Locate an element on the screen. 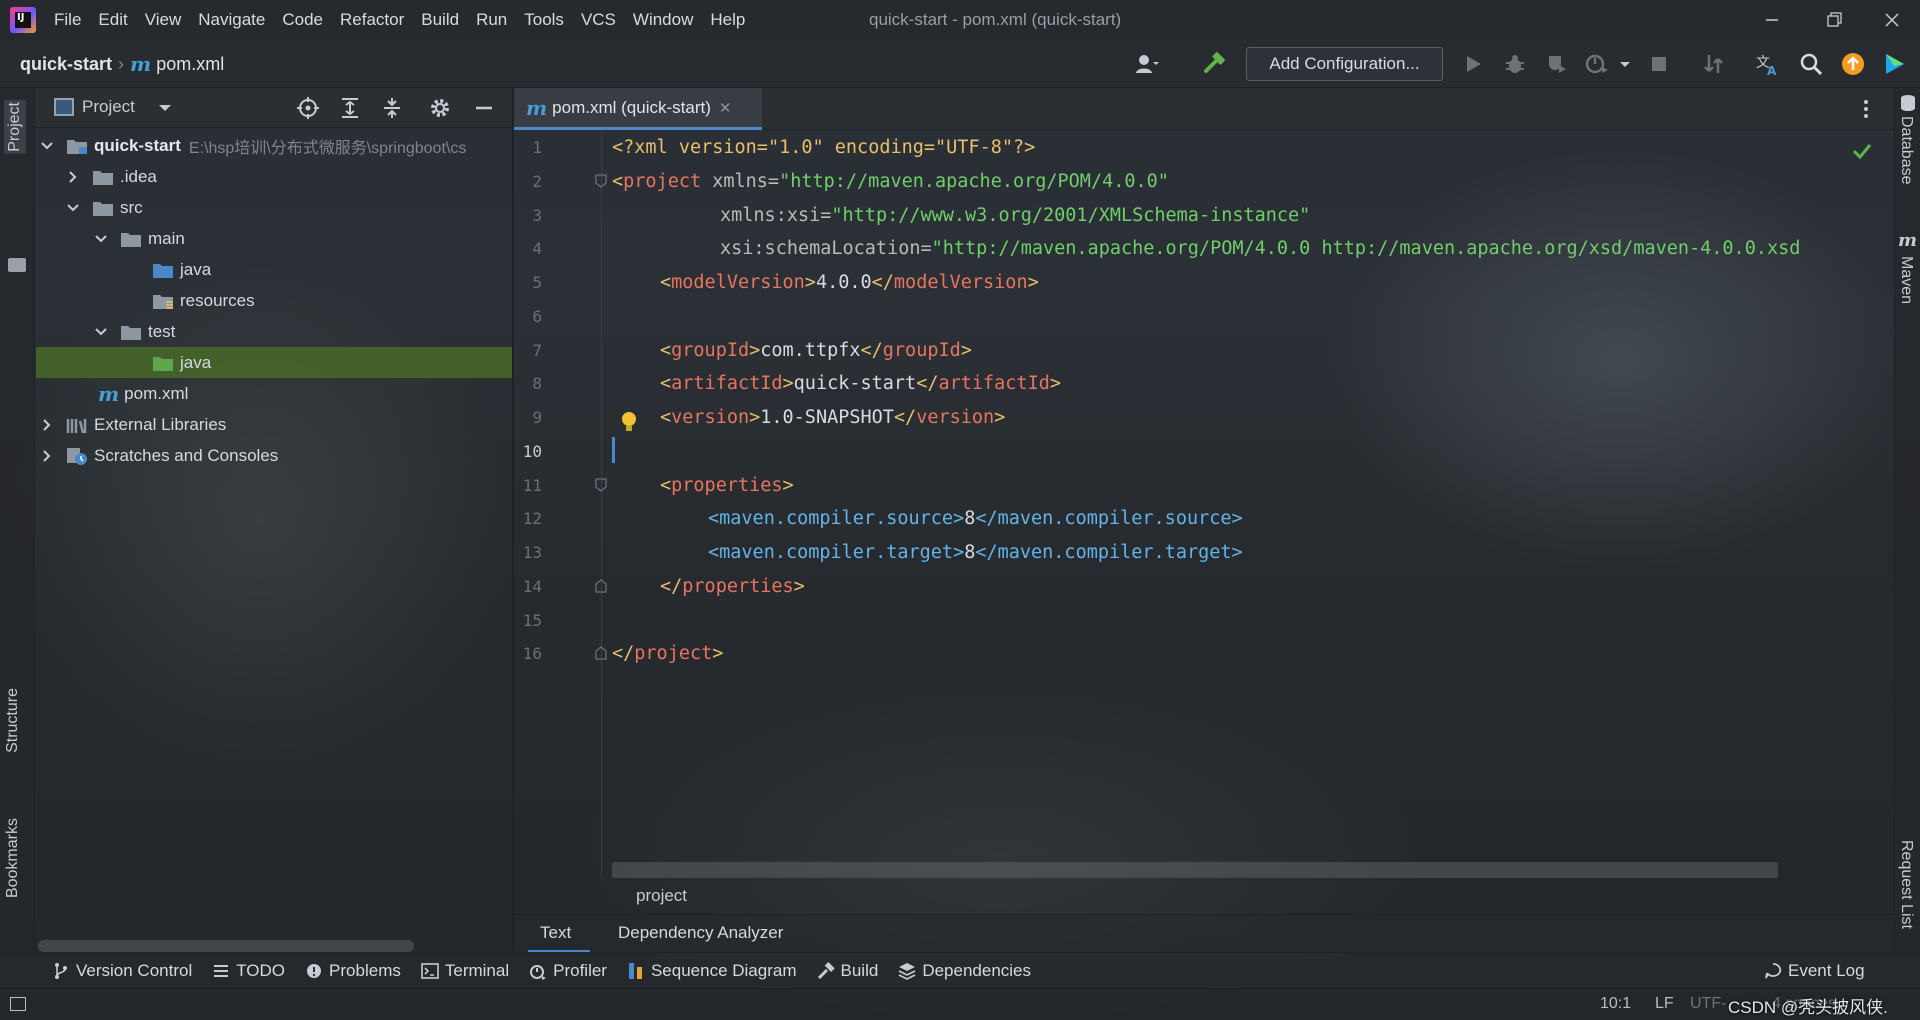 The height and width of the screenshot is (1020, 1920). tab-dependency-analyzer: Dependency Analyzer is located at coordinates (700, 934).